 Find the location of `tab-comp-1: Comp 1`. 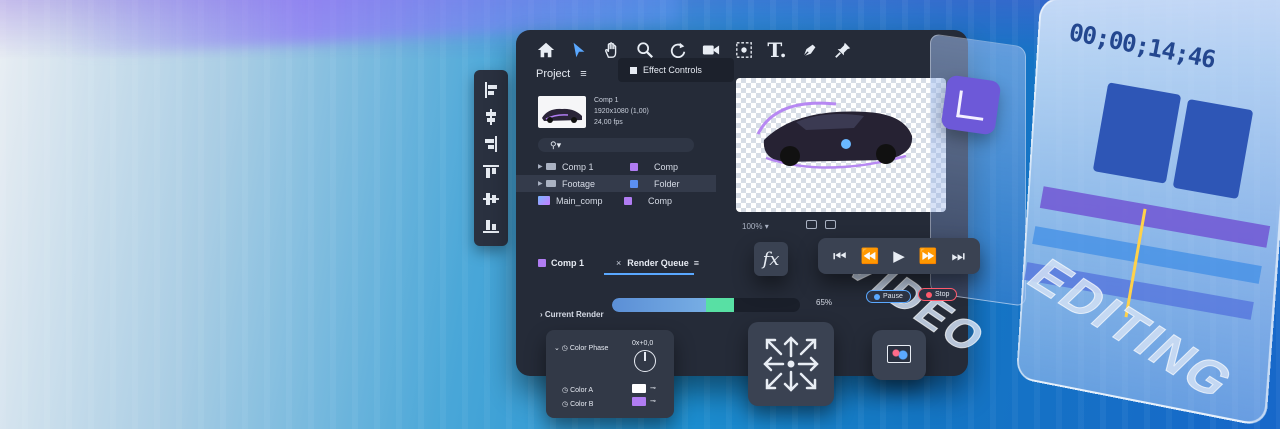

tab-comp-1: Comp 1 is located at coordinates (567, 263).